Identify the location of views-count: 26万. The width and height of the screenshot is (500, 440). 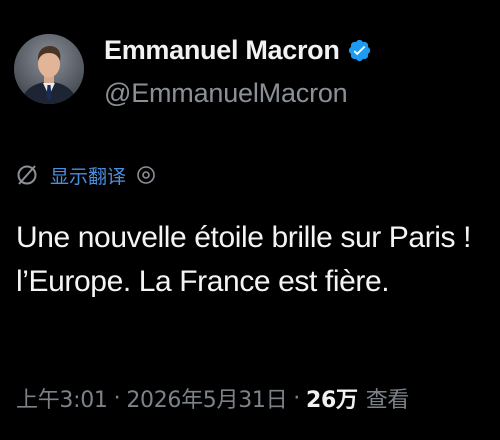
(332, 400).